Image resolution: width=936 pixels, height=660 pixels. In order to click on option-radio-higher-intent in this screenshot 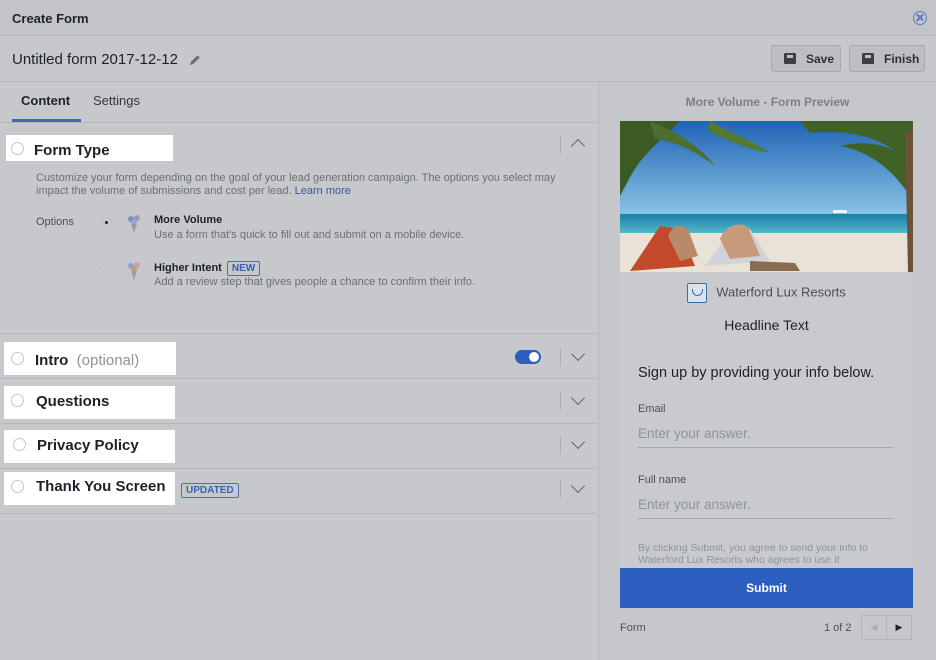, I will do `click(106, 268)`.